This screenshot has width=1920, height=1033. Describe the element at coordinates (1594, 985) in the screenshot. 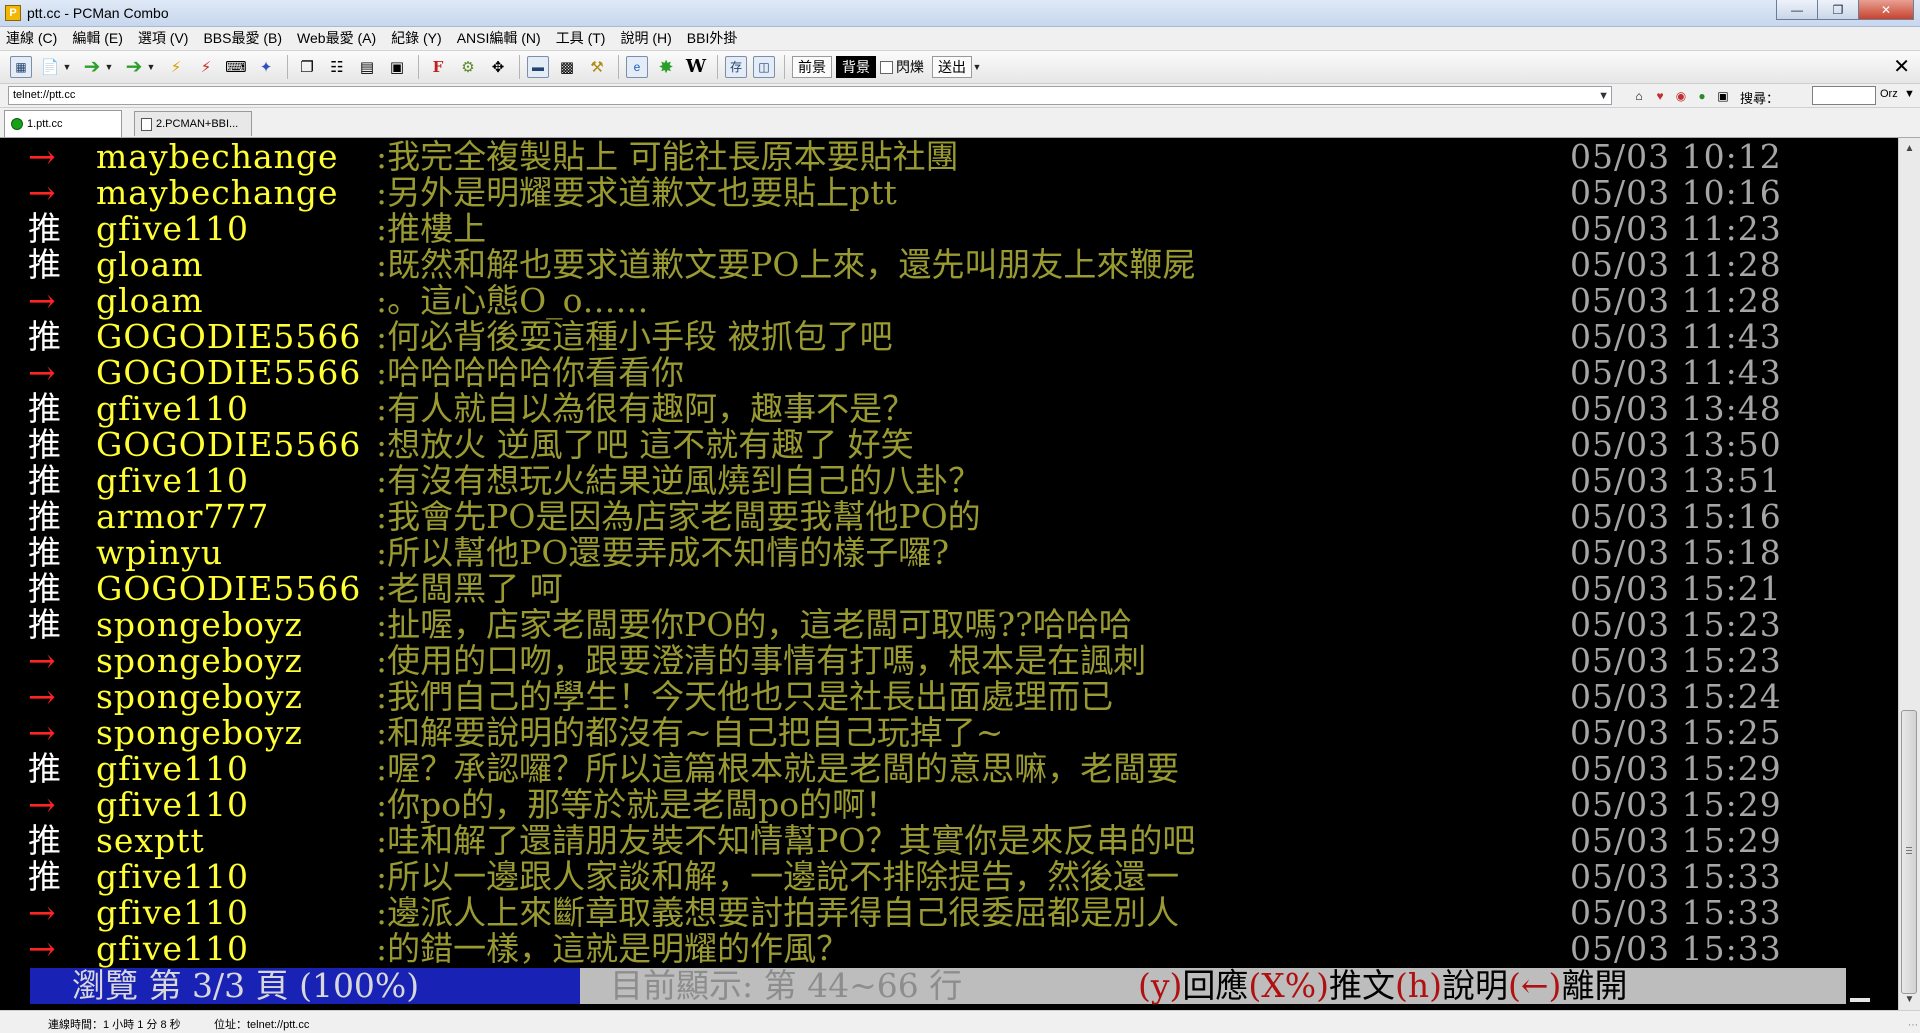

I see `help-action: 離開` at that location.